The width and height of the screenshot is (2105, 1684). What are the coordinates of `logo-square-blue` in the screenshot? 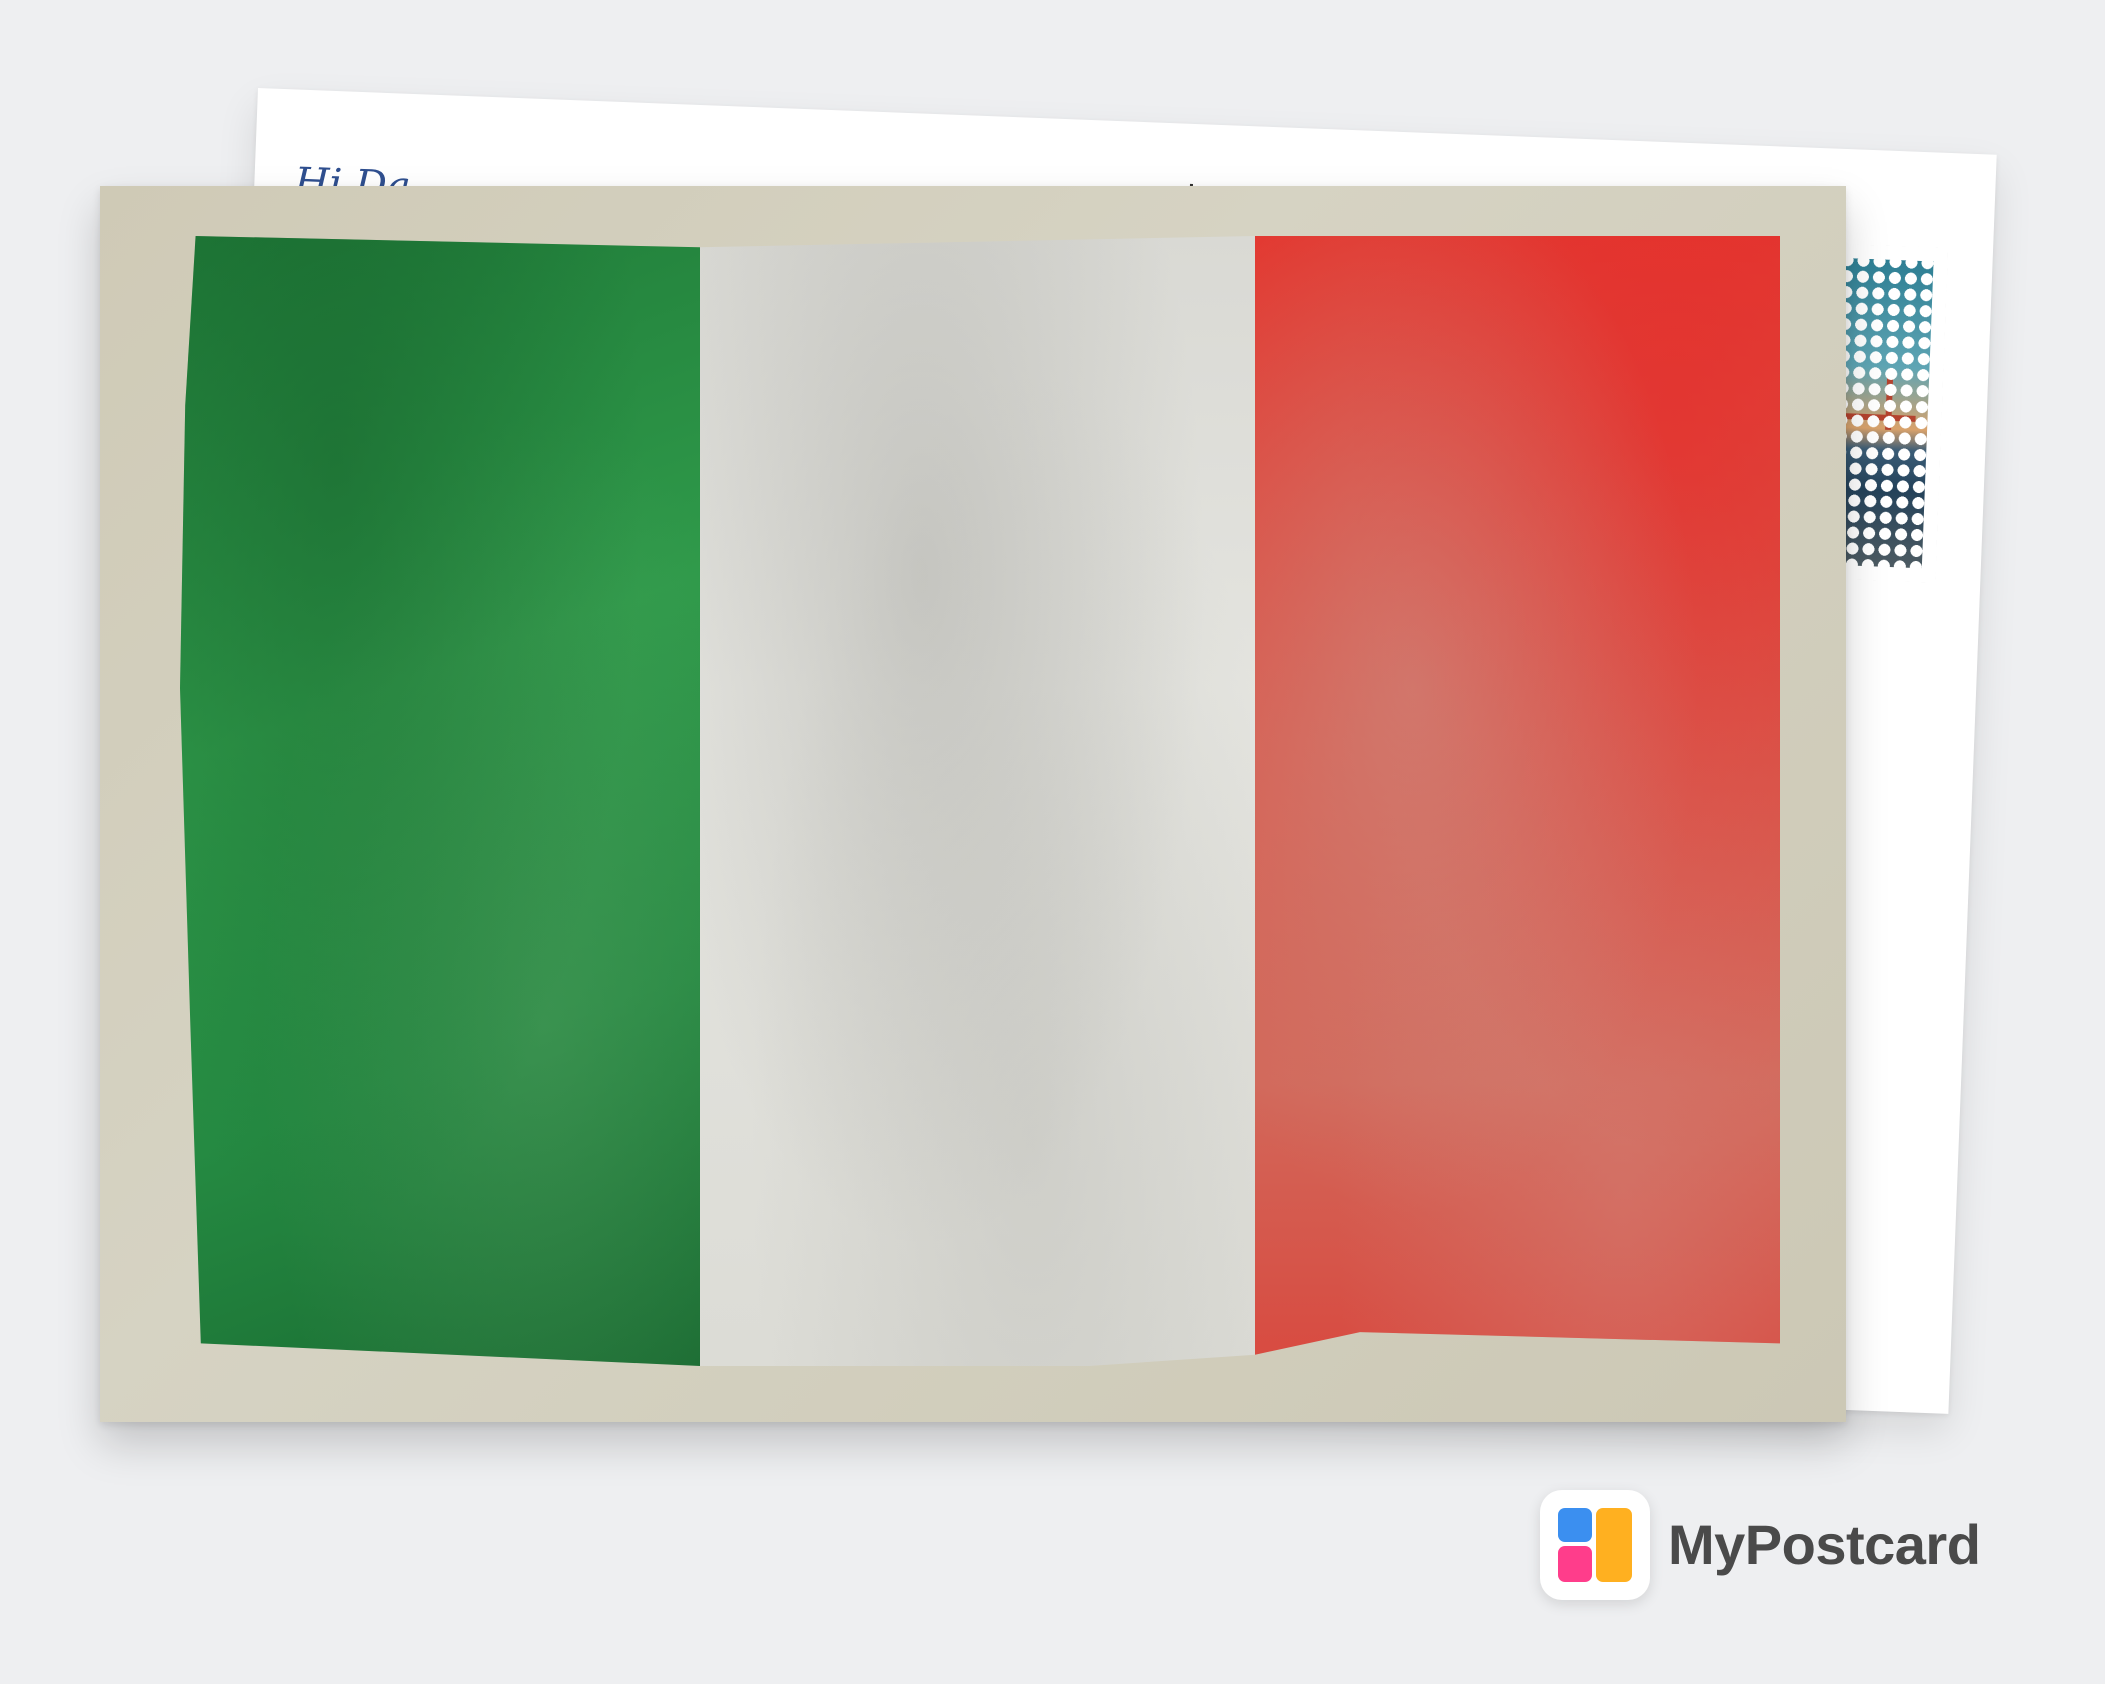 It's located at (1575, 1525).